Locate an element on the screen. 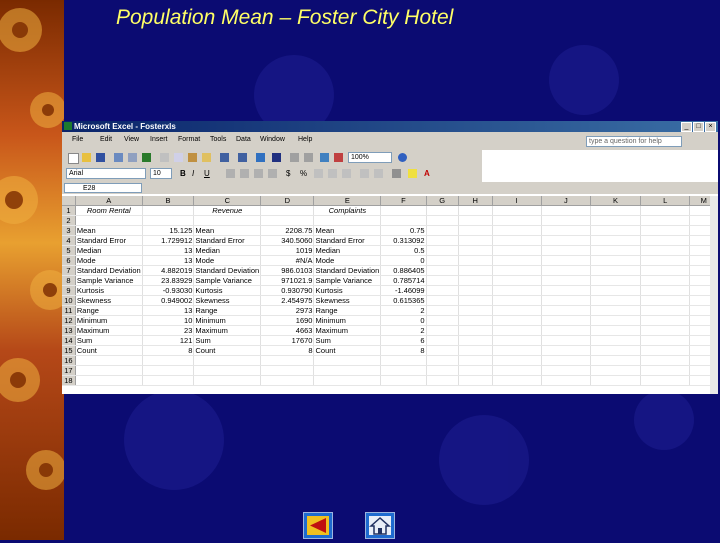 Image resolution: width=720 pixels, height=543 pixels. autosum-icon is located at coordinates (276, 157).